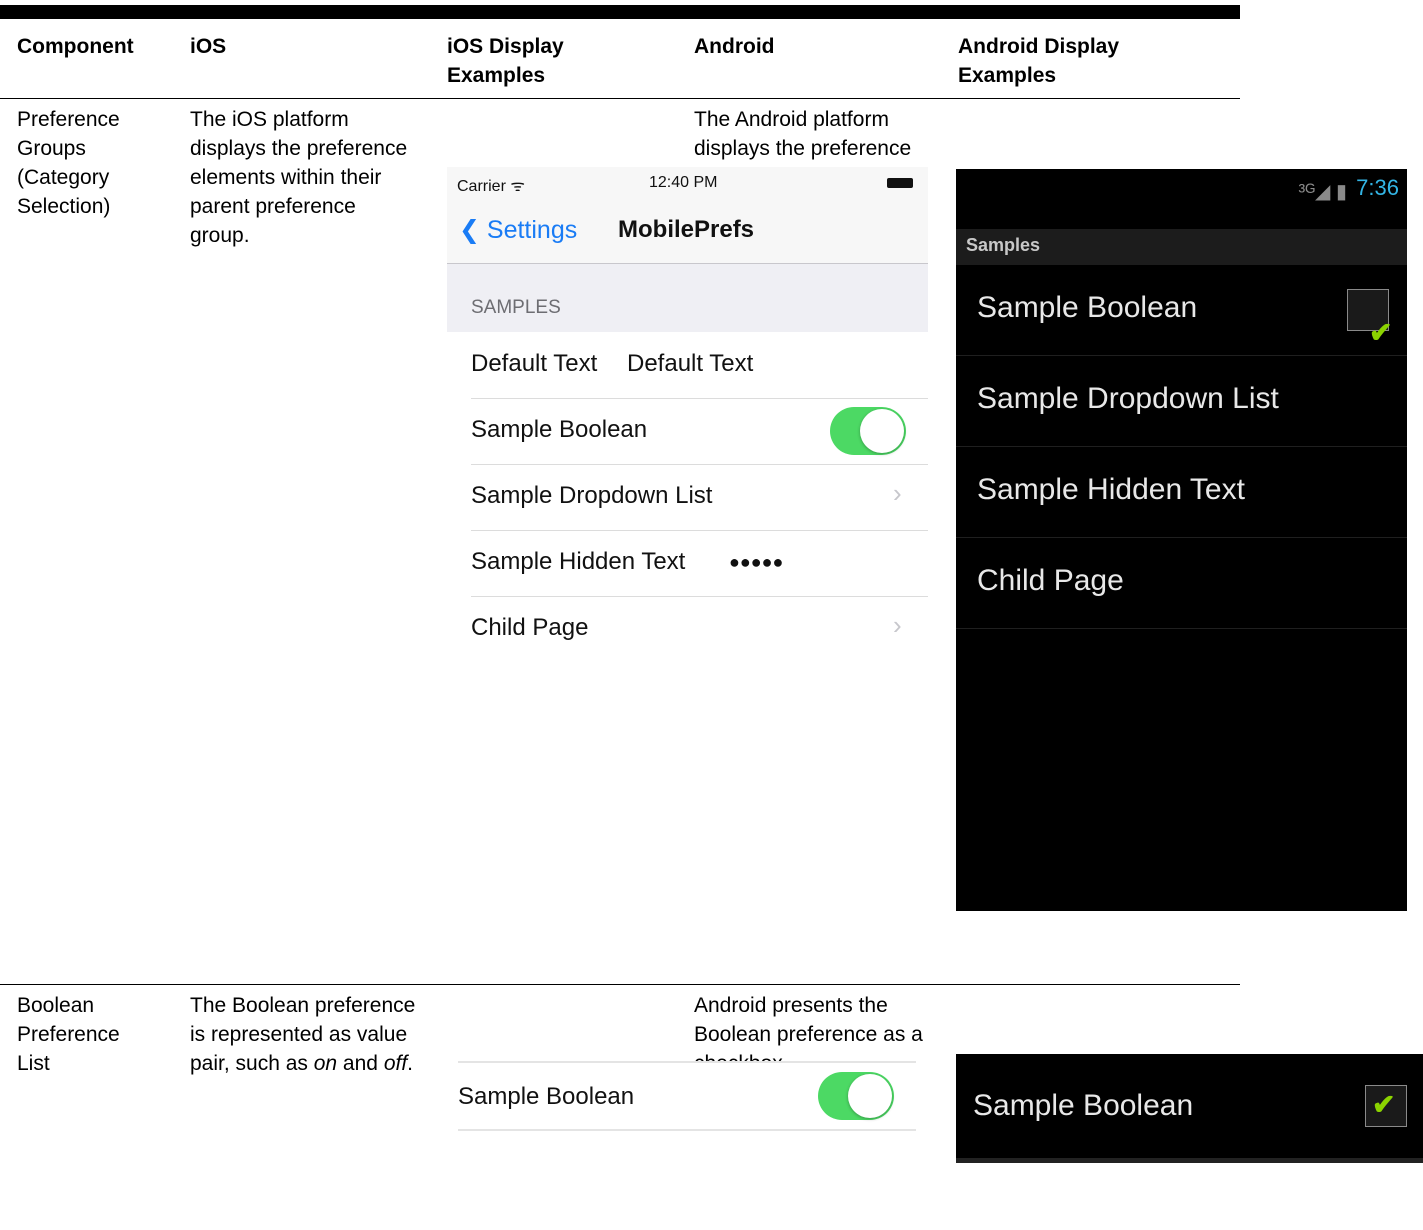 The image size is (1423, 1230). I want to click on android-row-sample-hidden-text: Sample Hidden Text, so click(1181, 492).